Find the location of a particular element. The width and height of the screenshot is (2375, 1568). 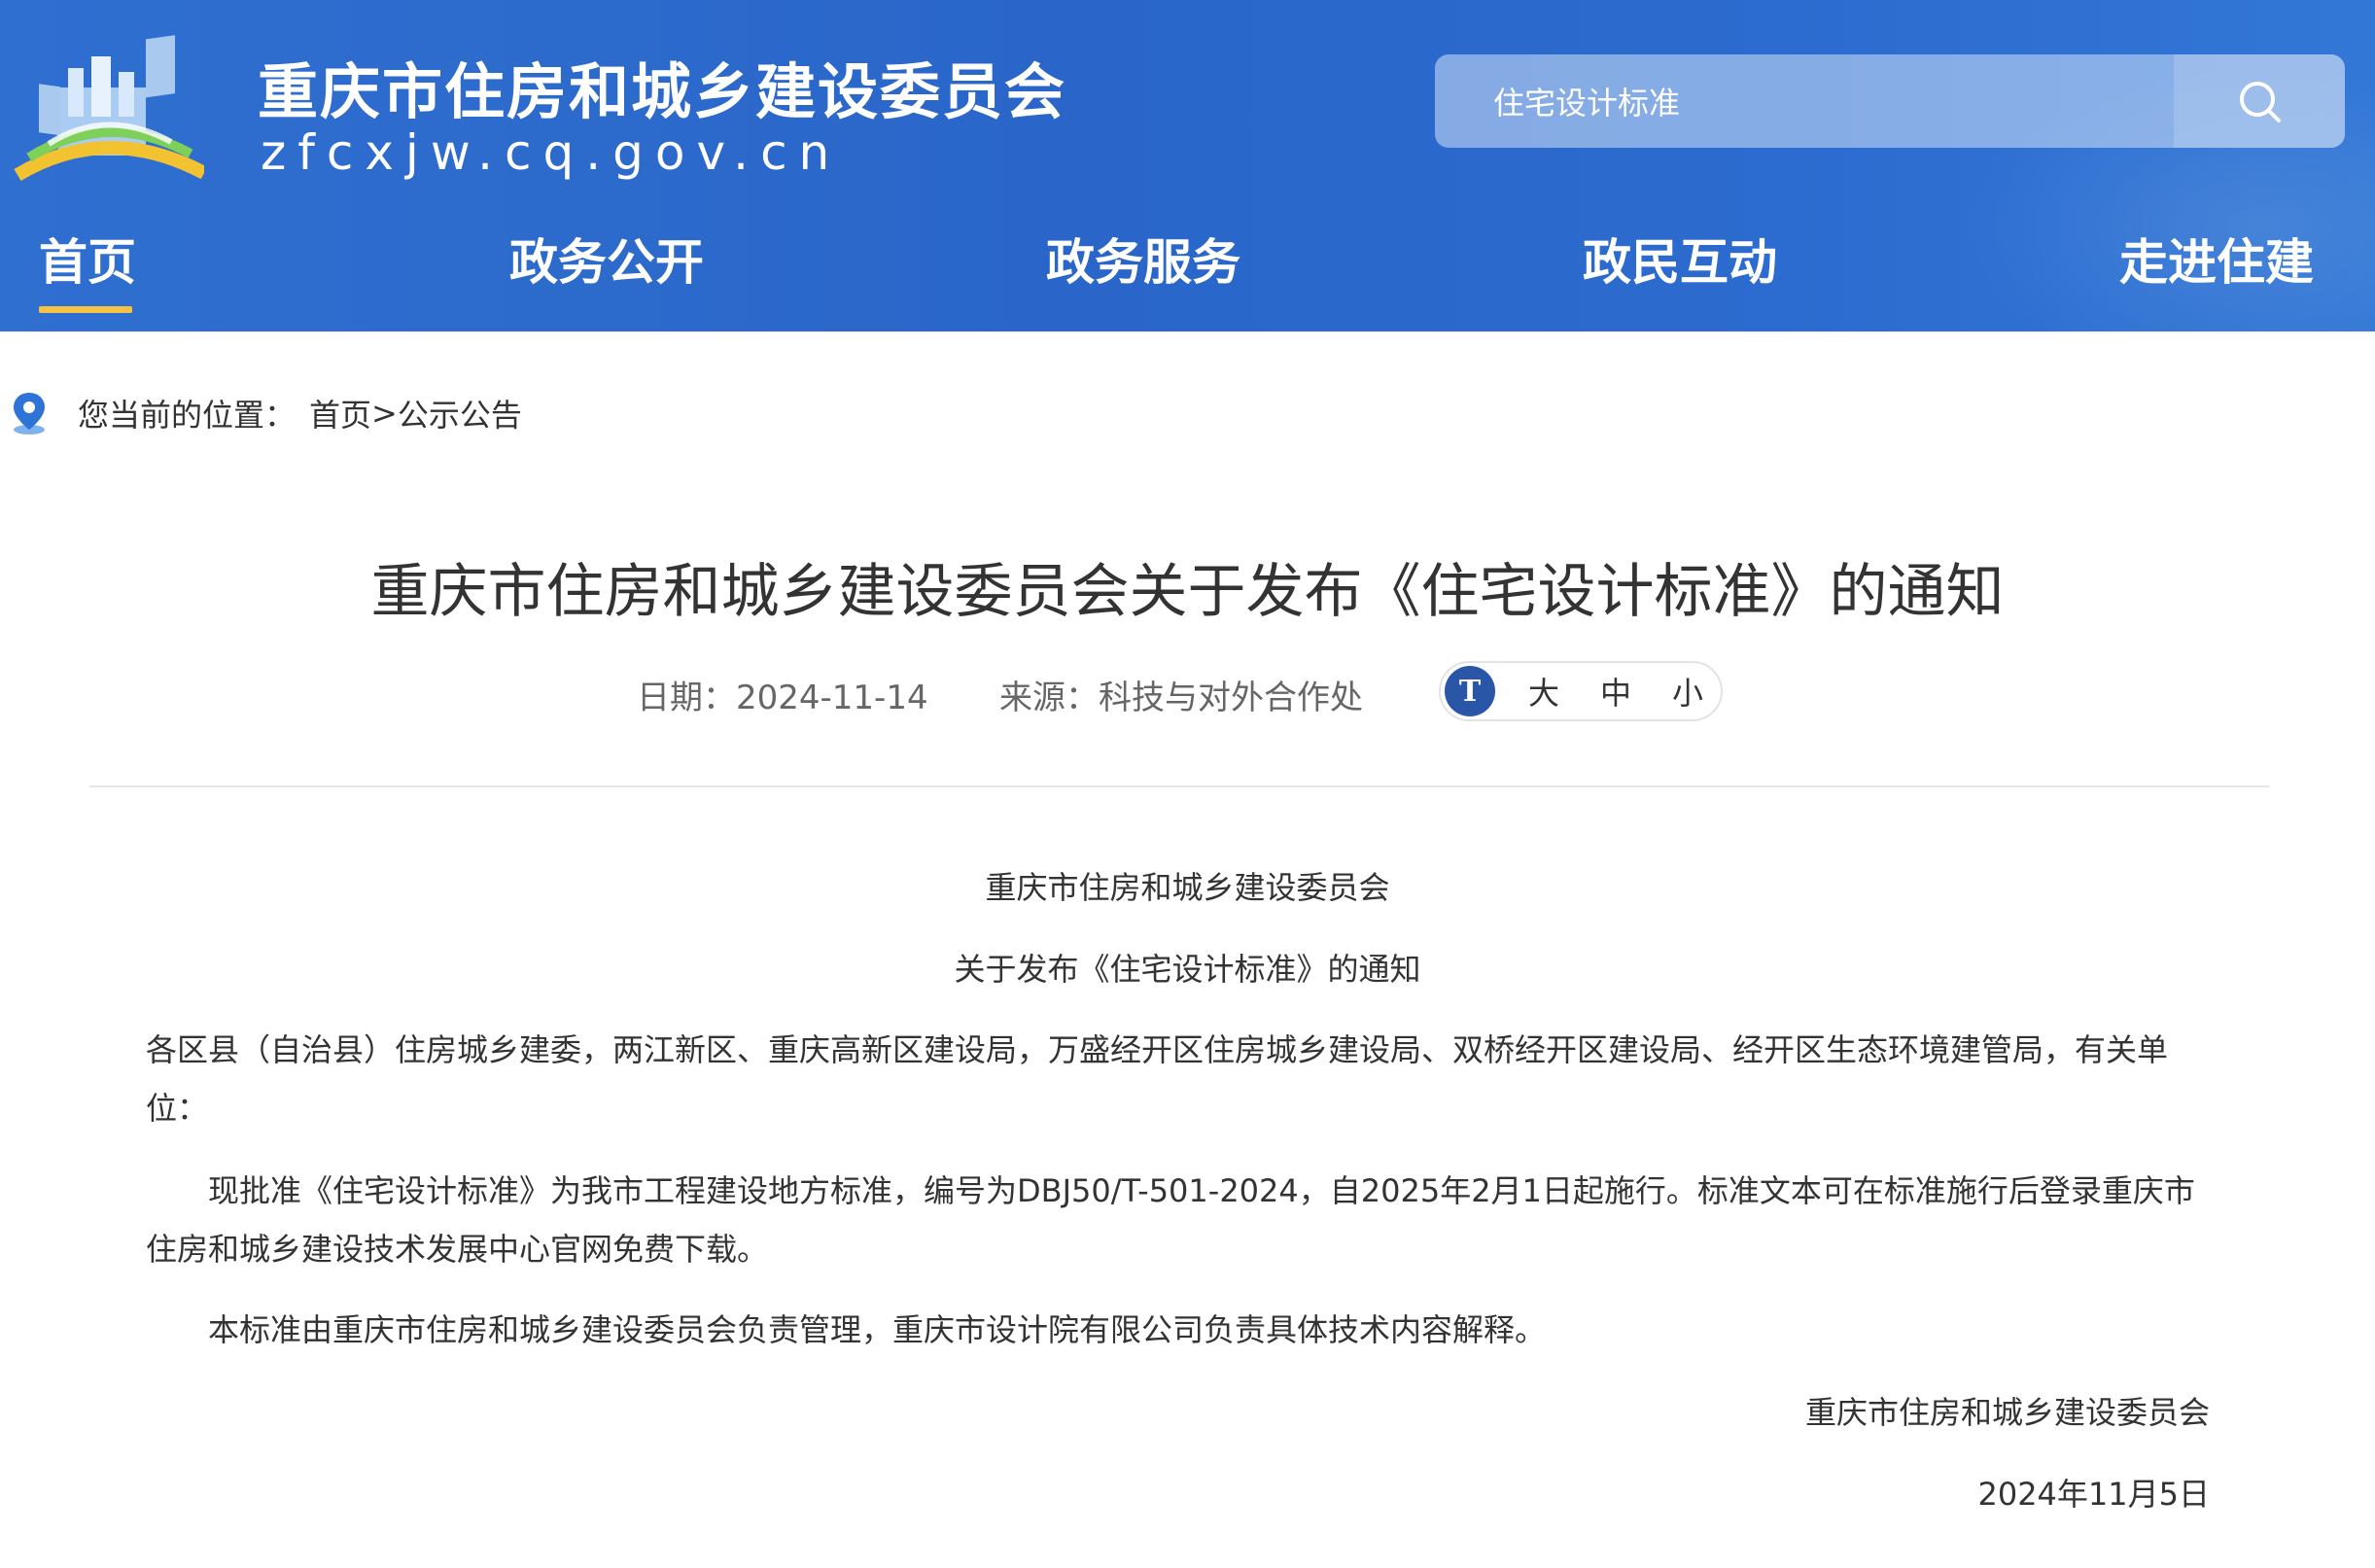

nav-item-interaction: 政民互动 is located at coordinates (1680, 259).